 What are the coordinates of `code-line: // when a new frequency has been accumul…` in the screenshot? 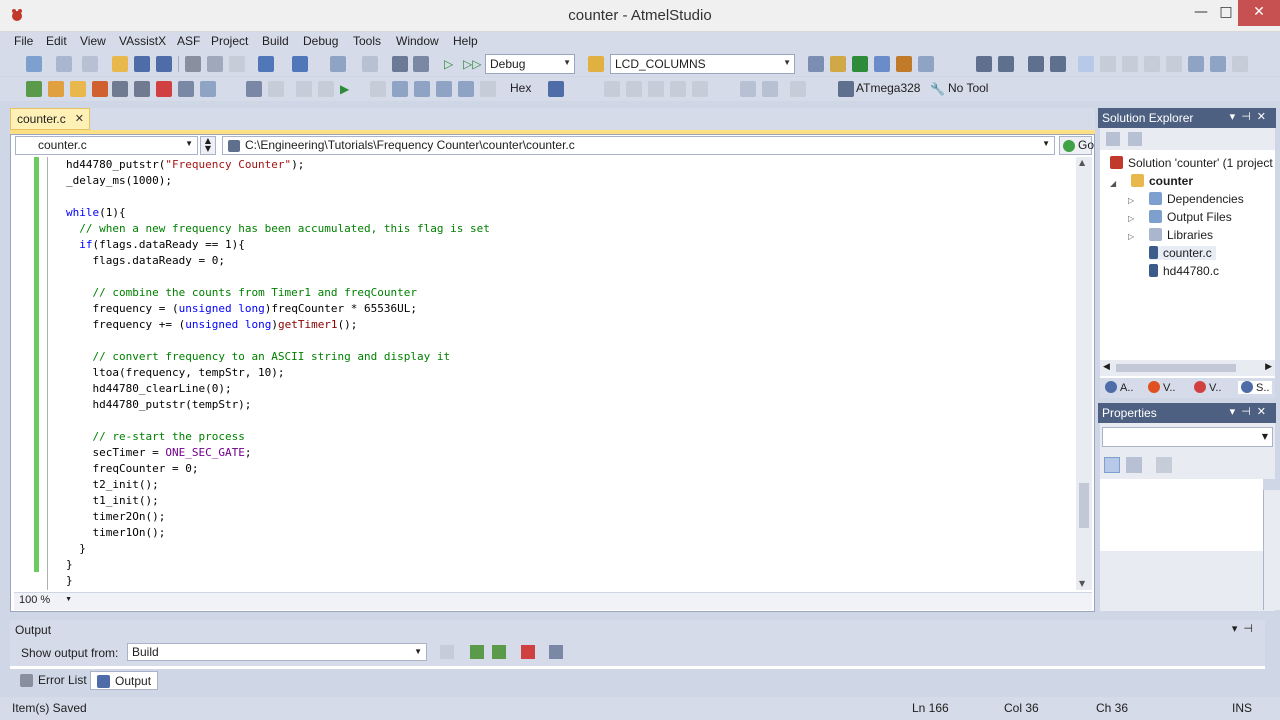 It's located at (278, 229).